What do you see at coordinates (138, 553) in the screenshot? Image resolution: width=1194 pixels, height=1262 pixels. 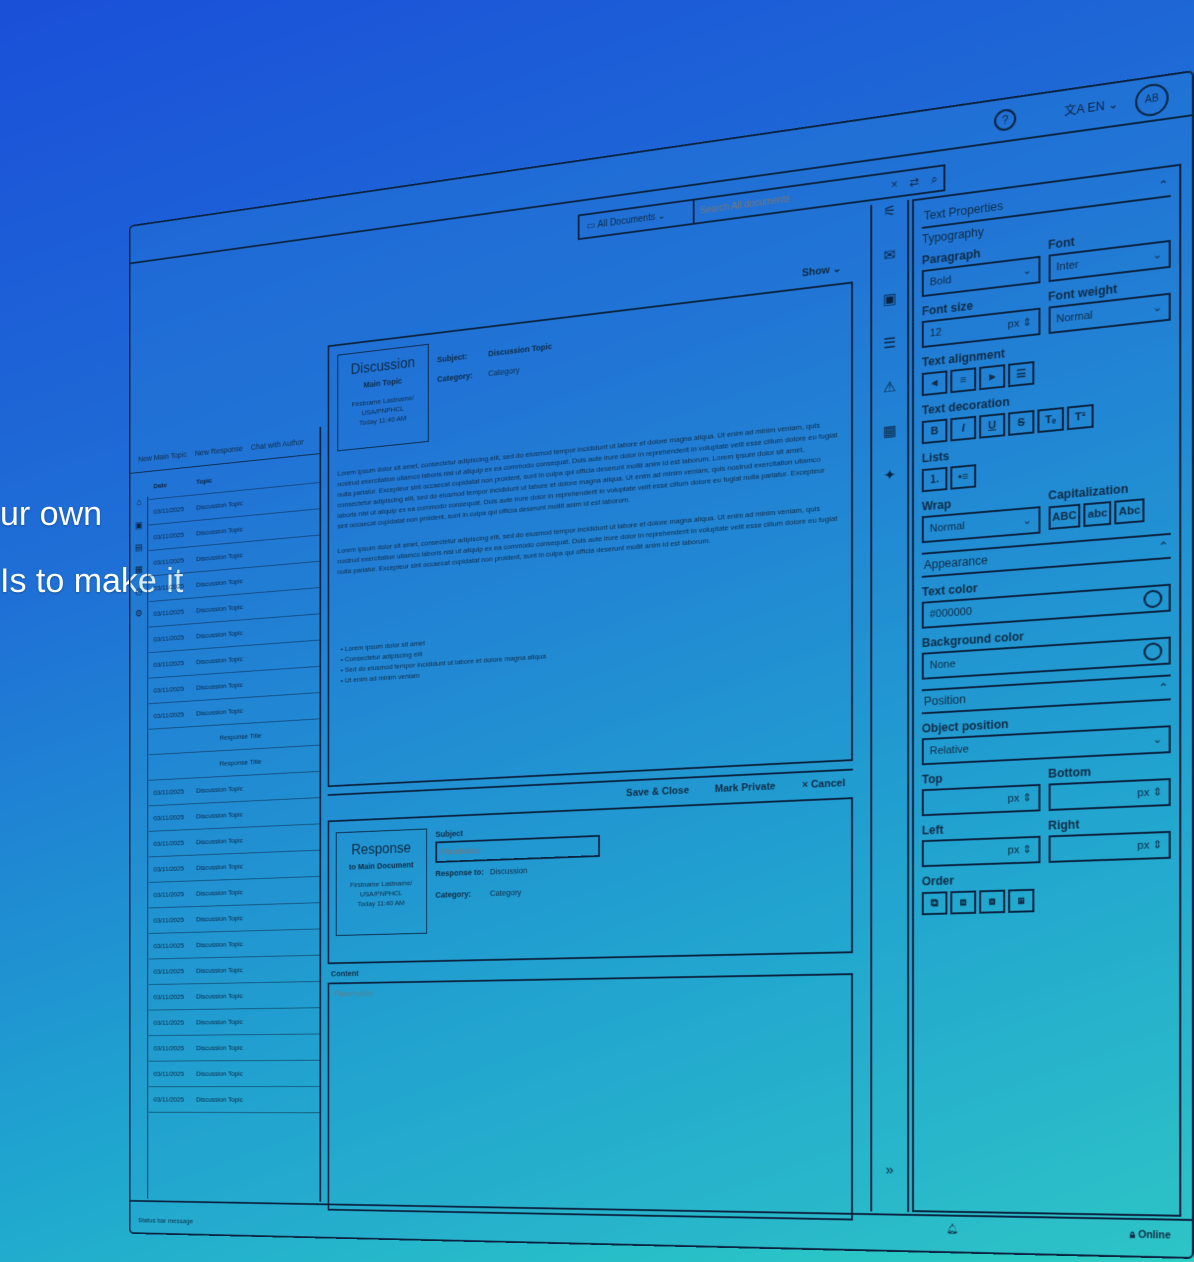 I see `doc-icon: ▤` at bounding box center [138, 553].